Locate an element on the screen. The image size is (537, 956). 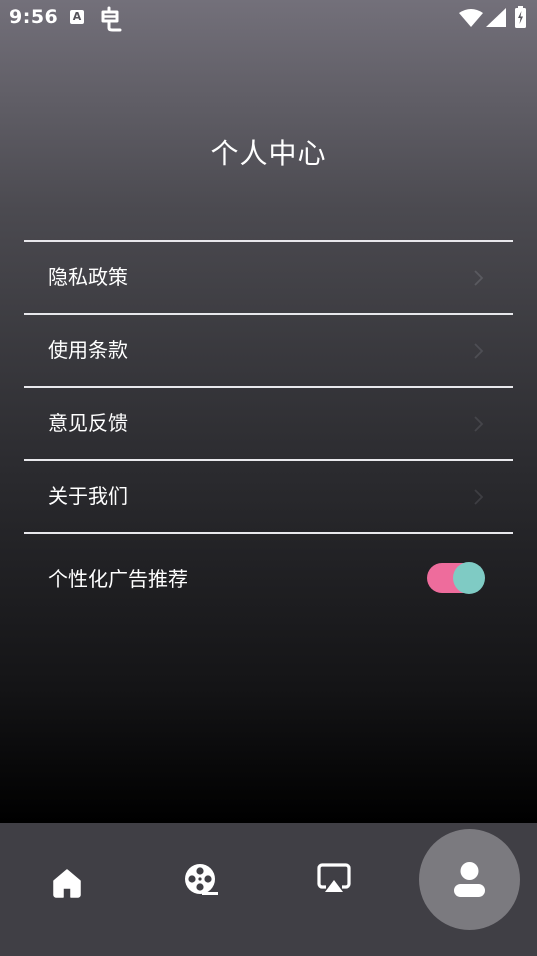
personalized-ads-label: 个性化广告推荐 is located at coordinates (118, 579).